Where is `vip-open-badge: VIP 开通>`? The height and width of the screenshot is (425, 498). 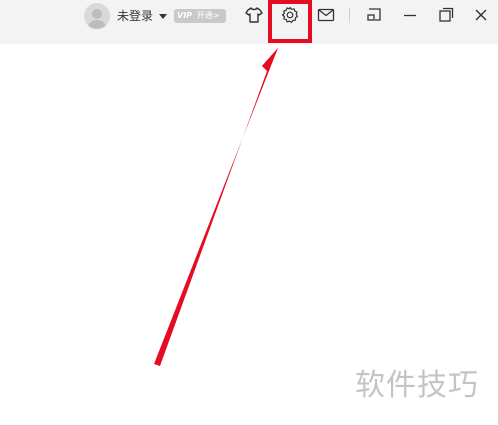 vip-open-badge: VIP 开通> is located at coordinates (200, 16).